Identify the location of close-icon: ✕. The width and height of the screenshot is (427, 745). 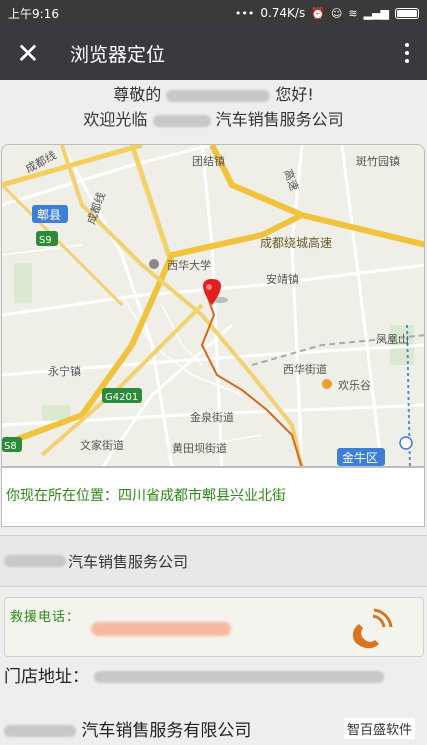
(28, 53).